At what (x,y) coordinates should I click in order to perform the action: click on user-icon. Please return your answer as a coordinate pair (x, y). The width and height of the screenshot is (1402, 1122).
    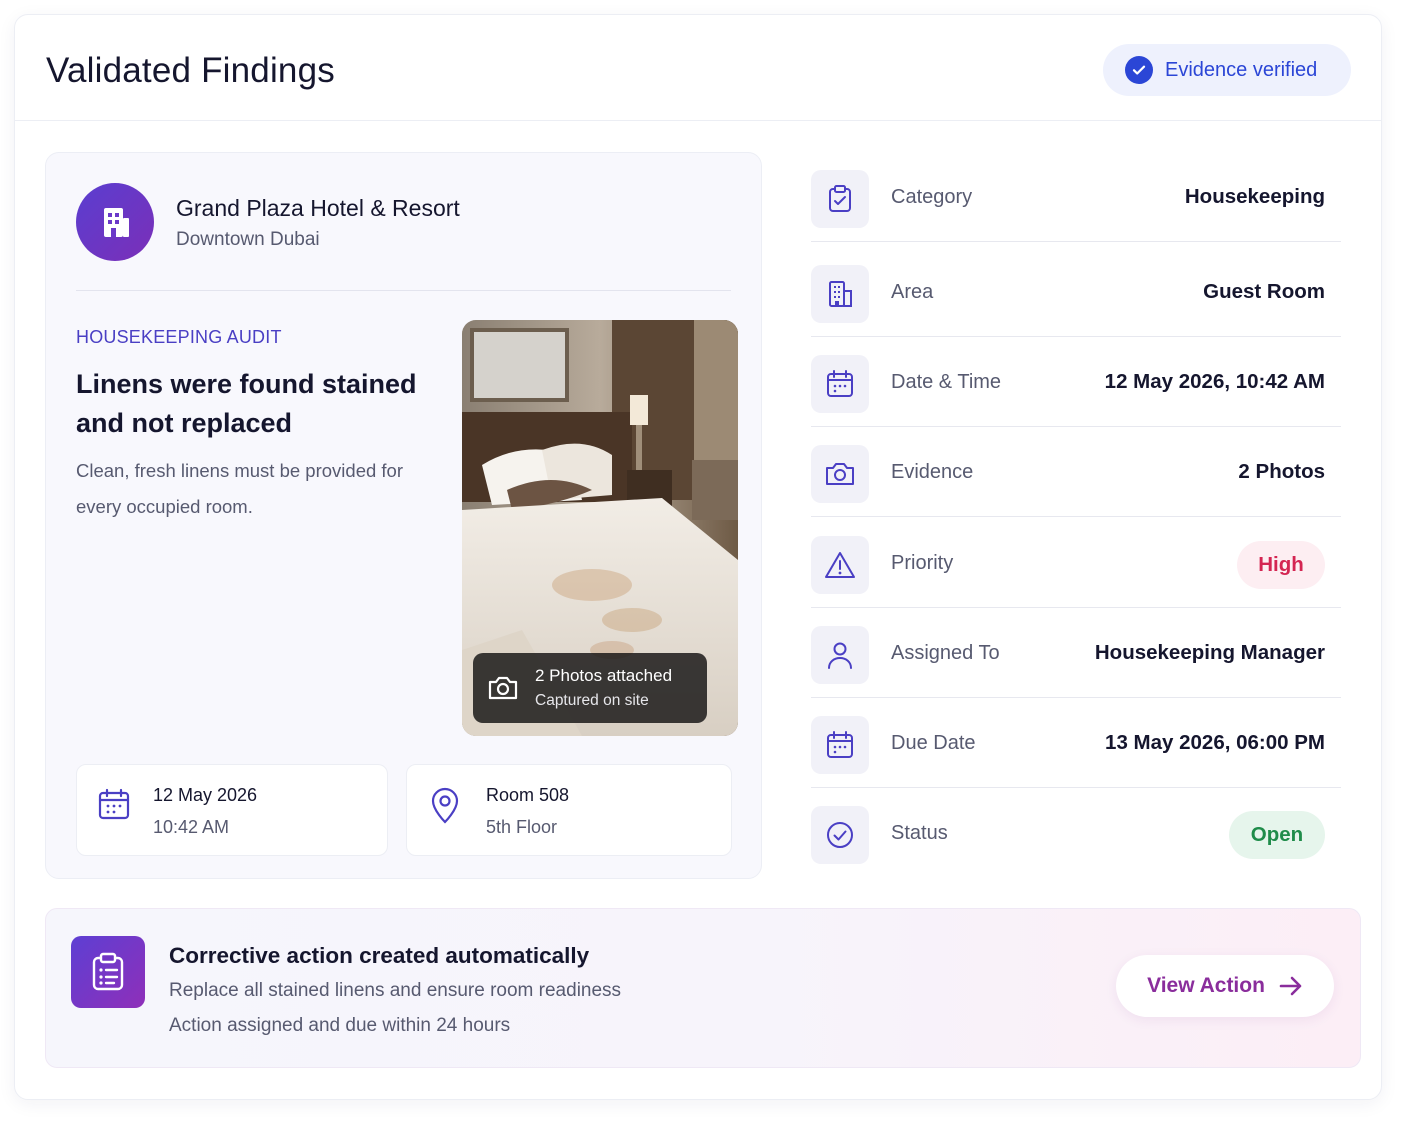
    Looking at the image, I should click on (840, 655).